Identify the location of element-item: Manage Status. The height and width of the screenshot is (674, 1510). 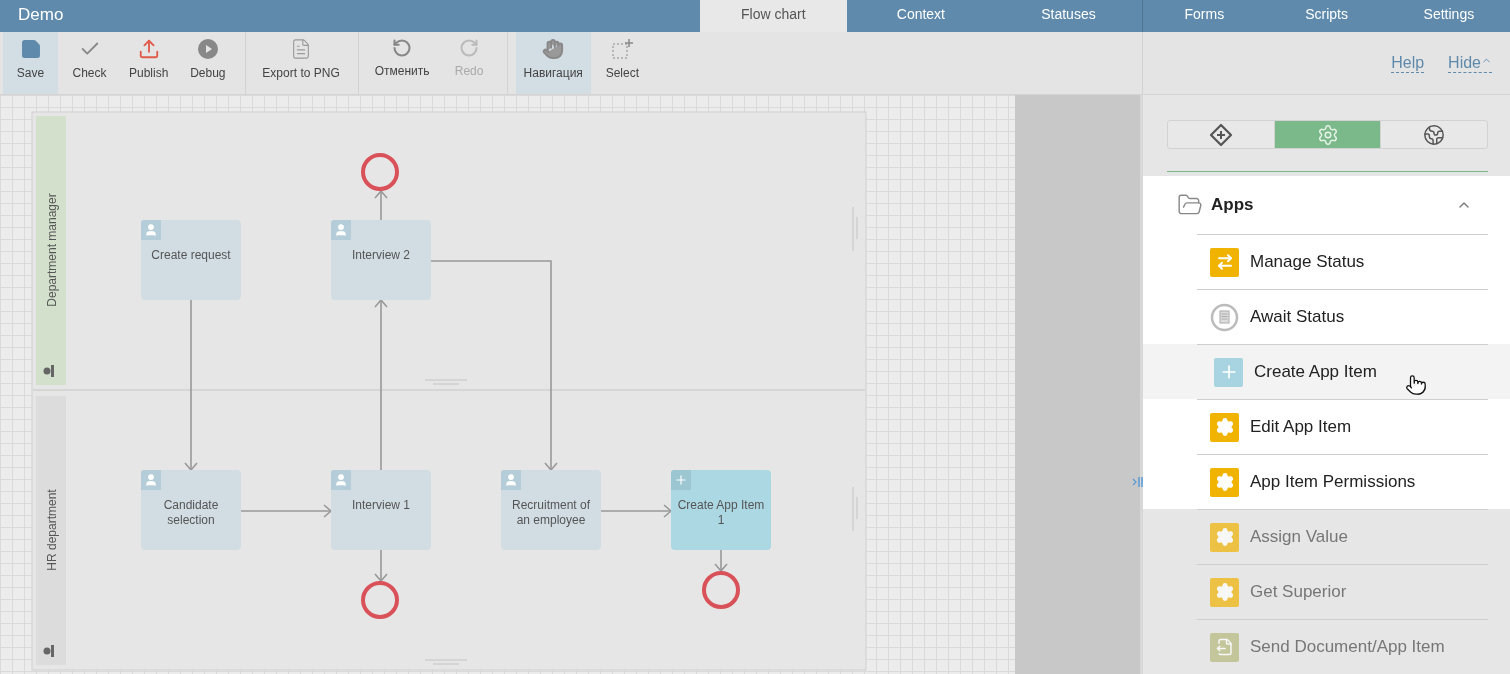
(1326, 261).